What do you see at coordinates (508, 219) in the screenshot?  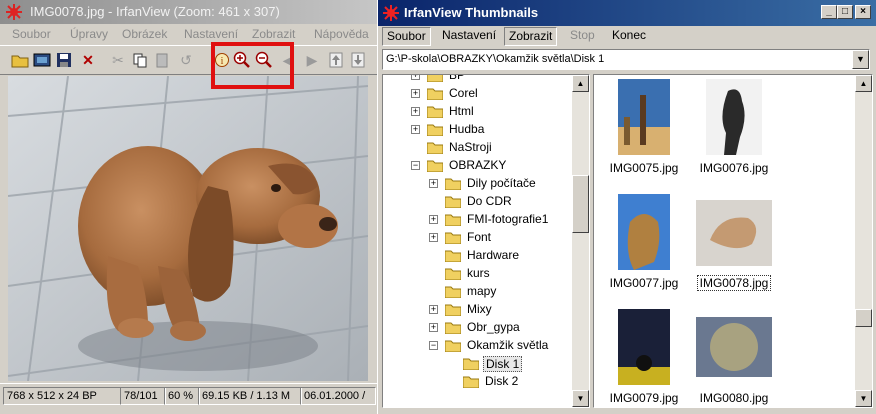 I see `tree-item-label: FMI-fotografie1` at bounding box center [508, 219].